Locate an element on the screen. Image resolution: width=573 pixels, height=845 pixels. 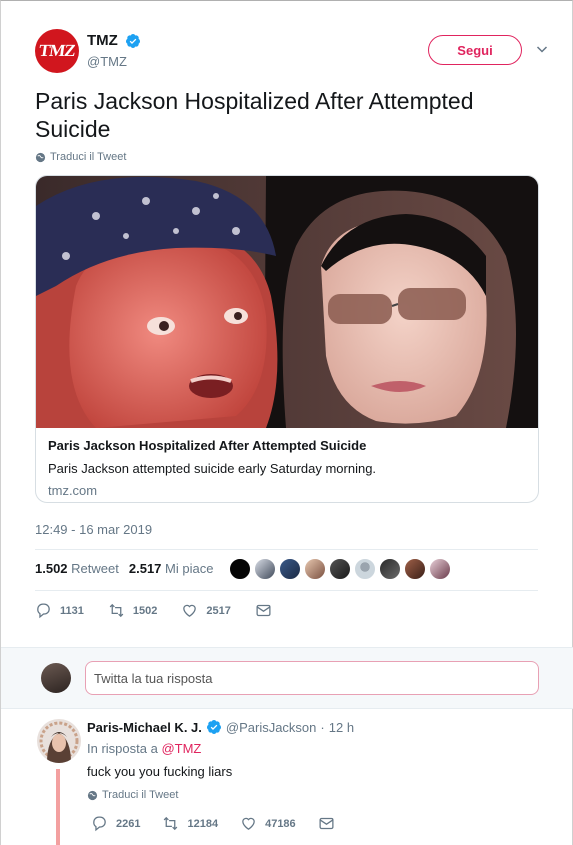
retweet-stat: 1.502 Retweet is located at coordinates (77, 568).